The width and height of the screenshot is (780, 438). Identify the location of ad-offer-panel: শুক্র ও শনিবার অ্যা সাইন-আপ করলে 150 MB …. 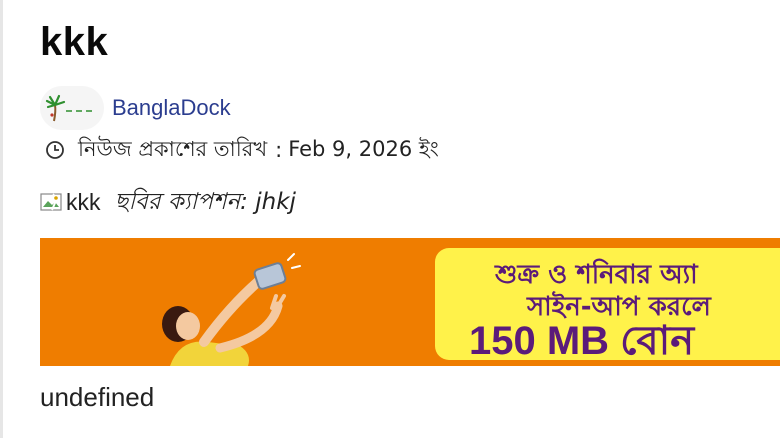
(607, 305).